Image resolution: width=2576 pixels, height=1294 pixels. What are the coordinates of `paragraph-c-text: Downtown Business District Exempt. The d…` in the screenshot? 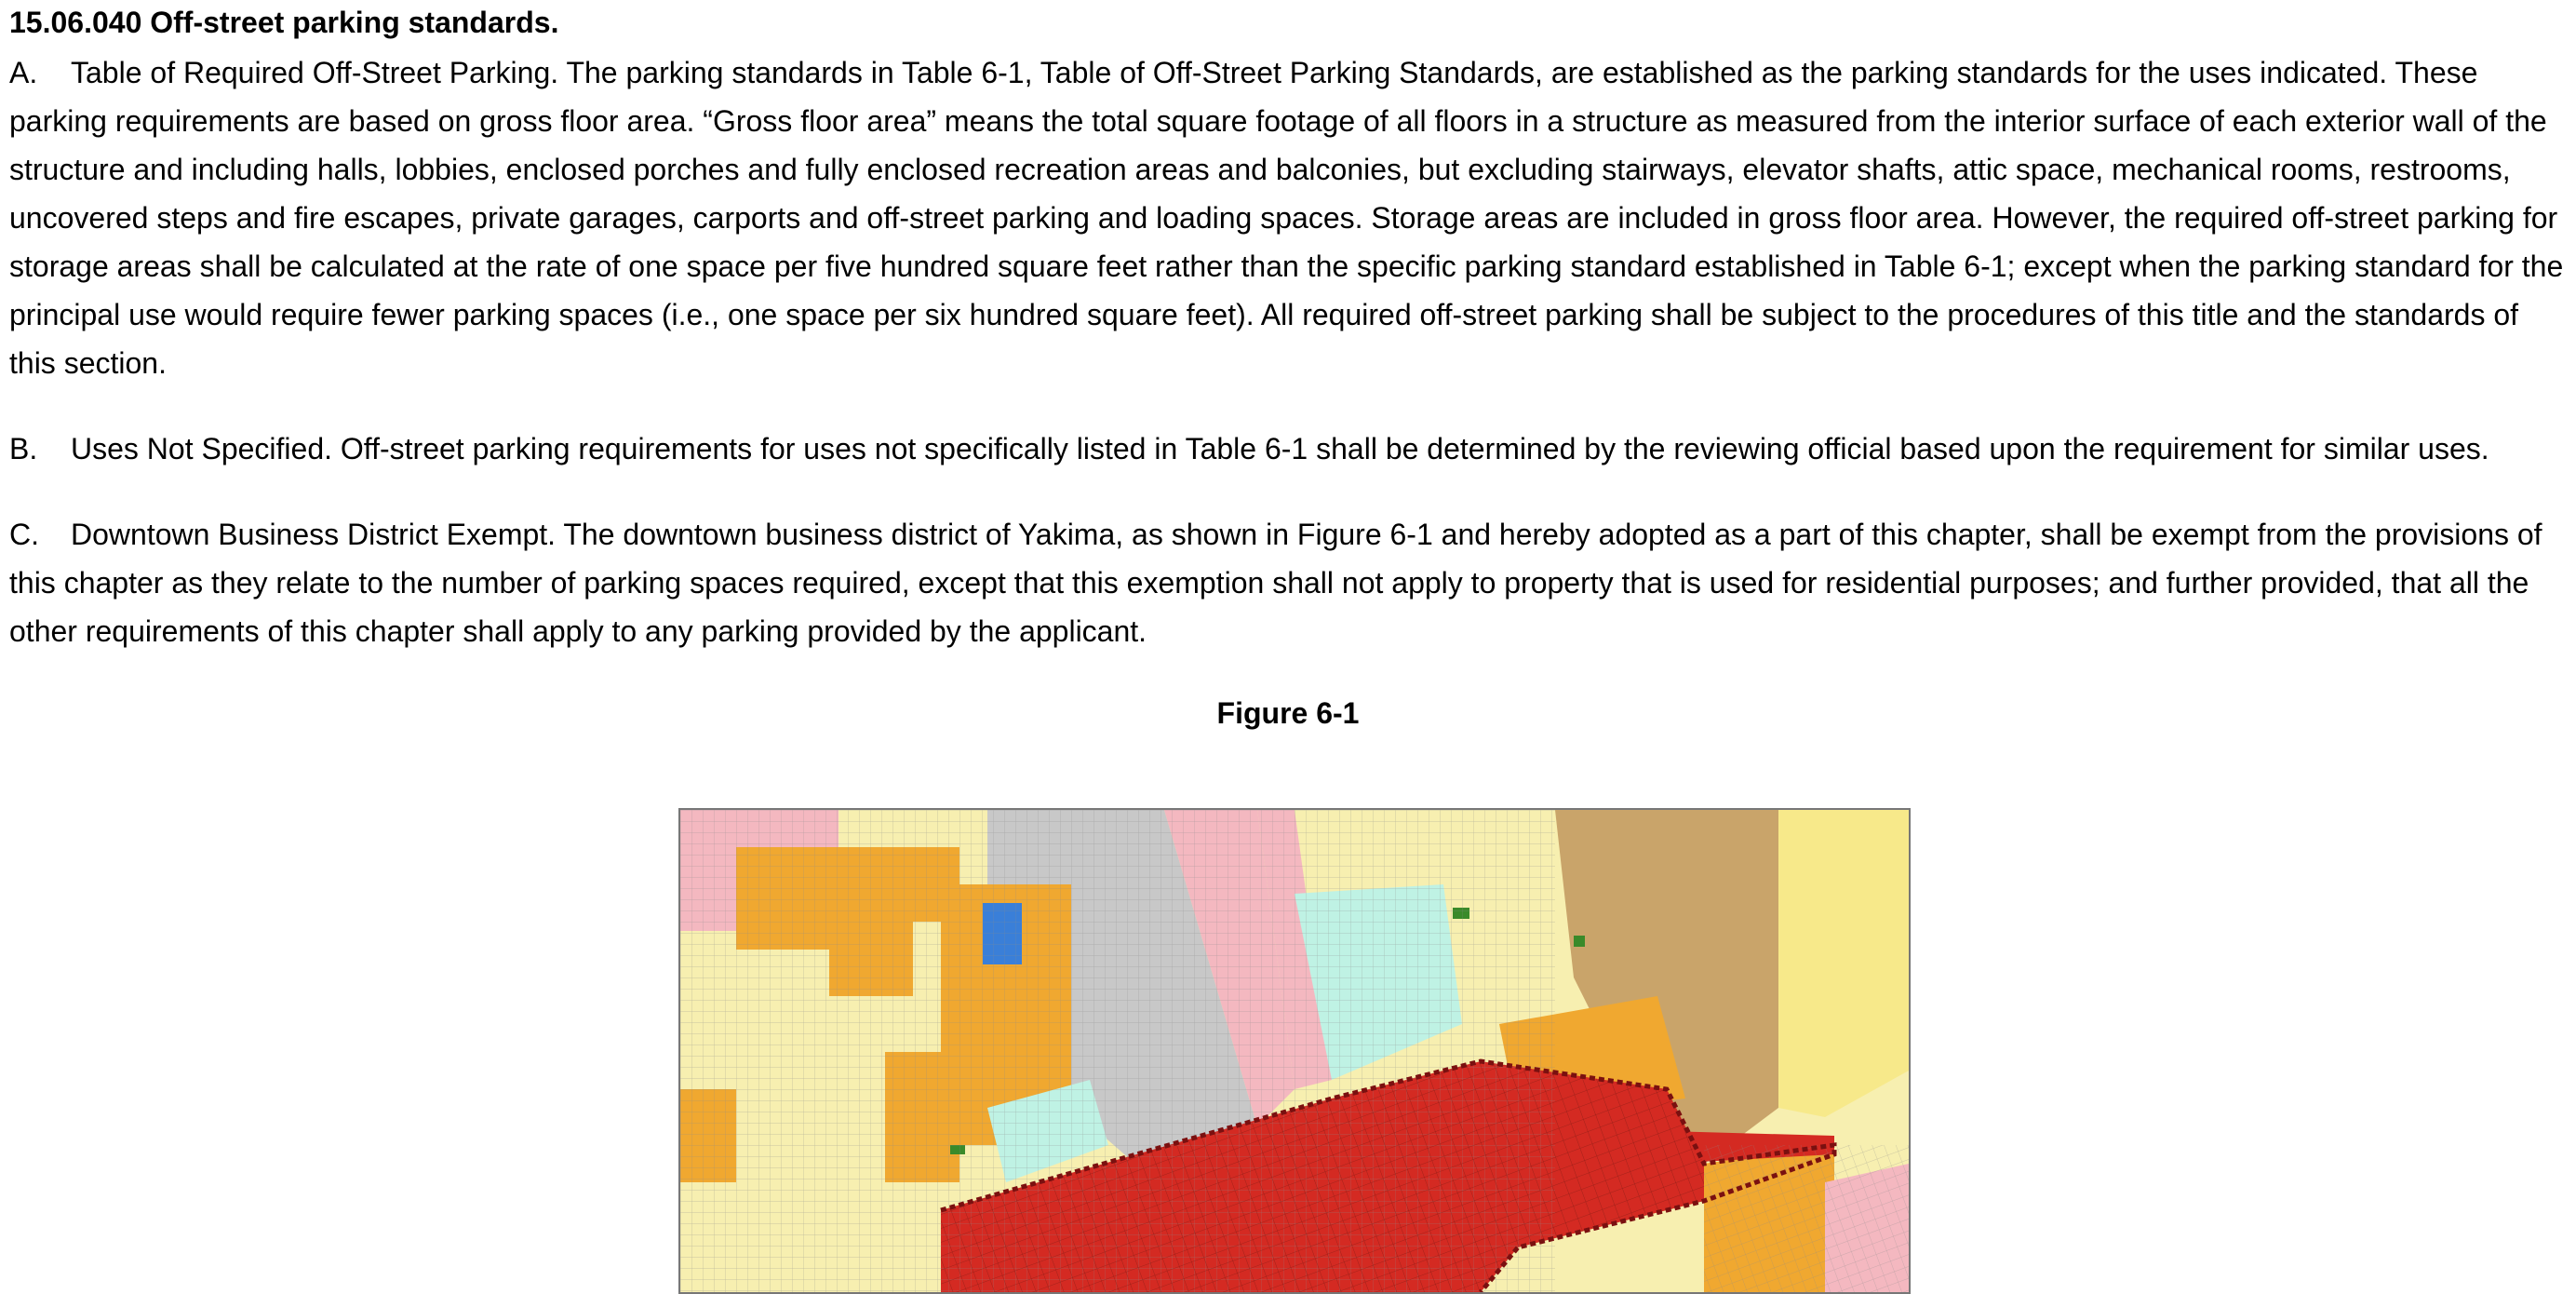 It's located at (1275, 583).